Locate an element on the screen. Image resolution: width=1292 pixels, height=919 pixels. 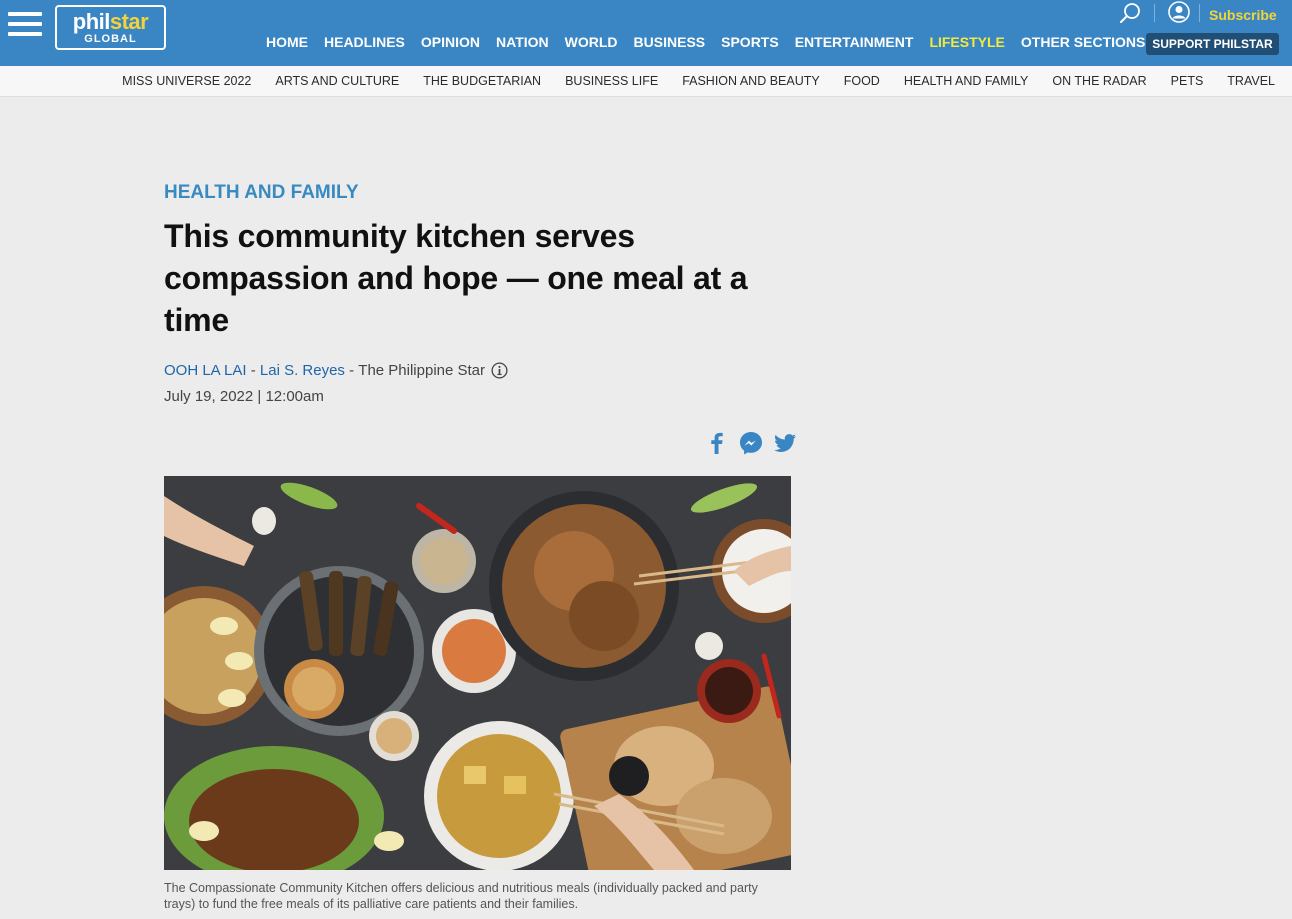
nav-world: WORLD is located at coordinates (591, 43).